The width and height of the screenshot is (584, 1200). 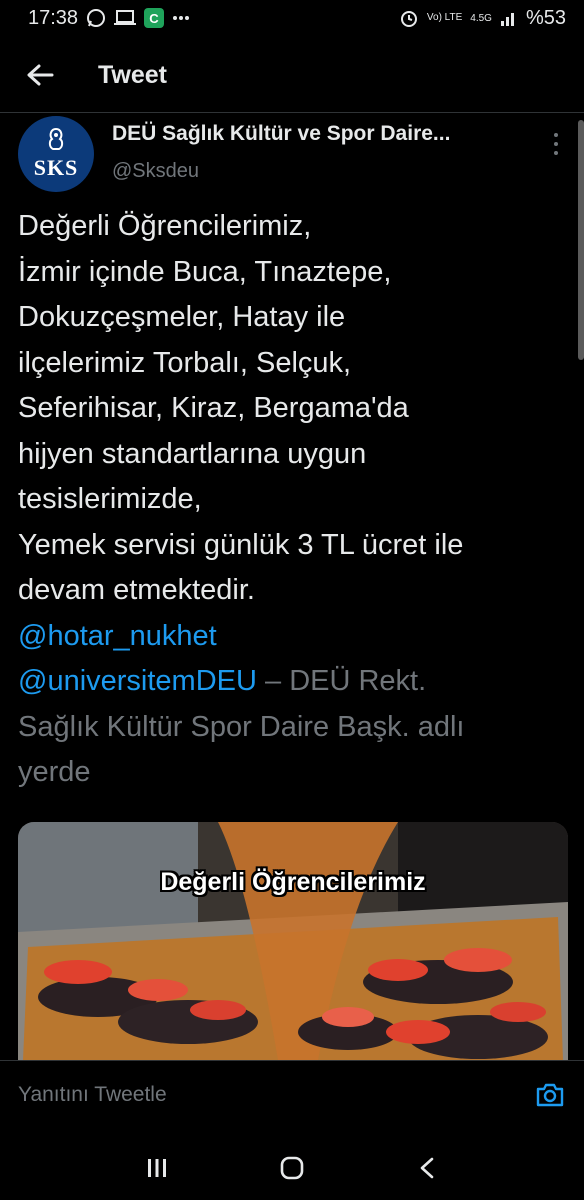 I want to click on mention-link-hotar: @hotar_nukhet, so click(x=117, y=636).